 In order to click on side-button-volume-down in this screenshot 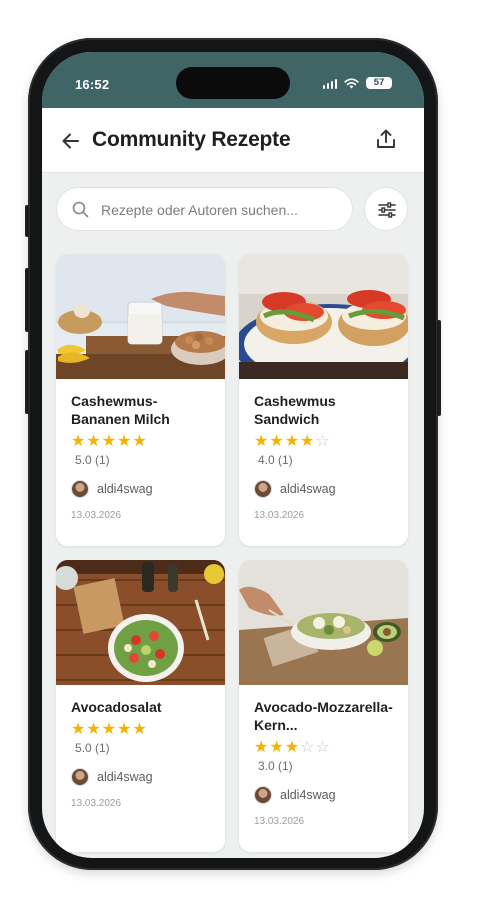, I will do `click(27, 382)`.